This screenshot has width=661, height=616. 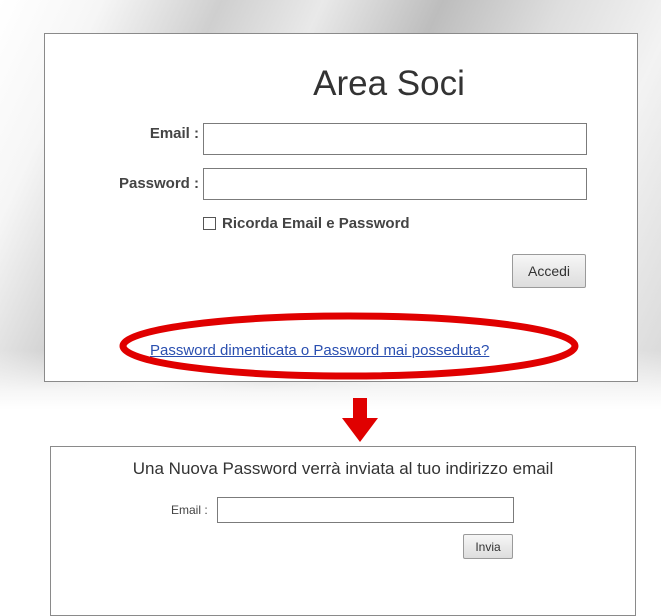 What do you see at coordinates (360, 420) in the screenshot?
I see `arrow-down-icon` at bounding box center [360, 420].